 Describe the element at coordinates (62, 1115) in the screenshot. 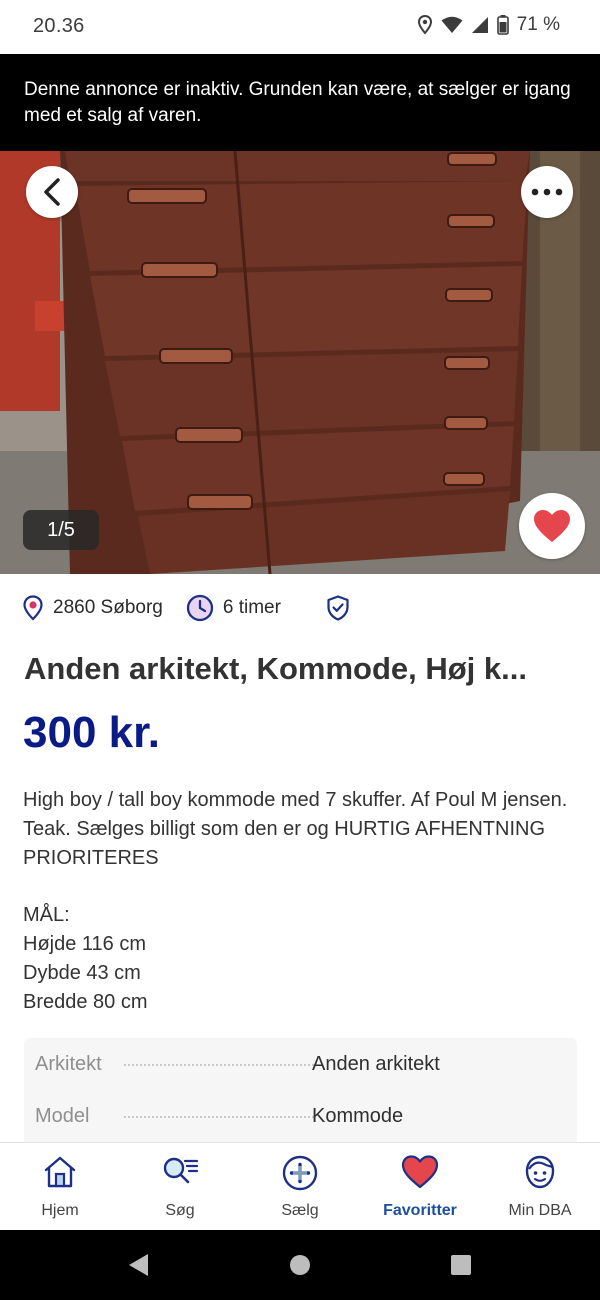

I see `spec-key: Model` at that location.